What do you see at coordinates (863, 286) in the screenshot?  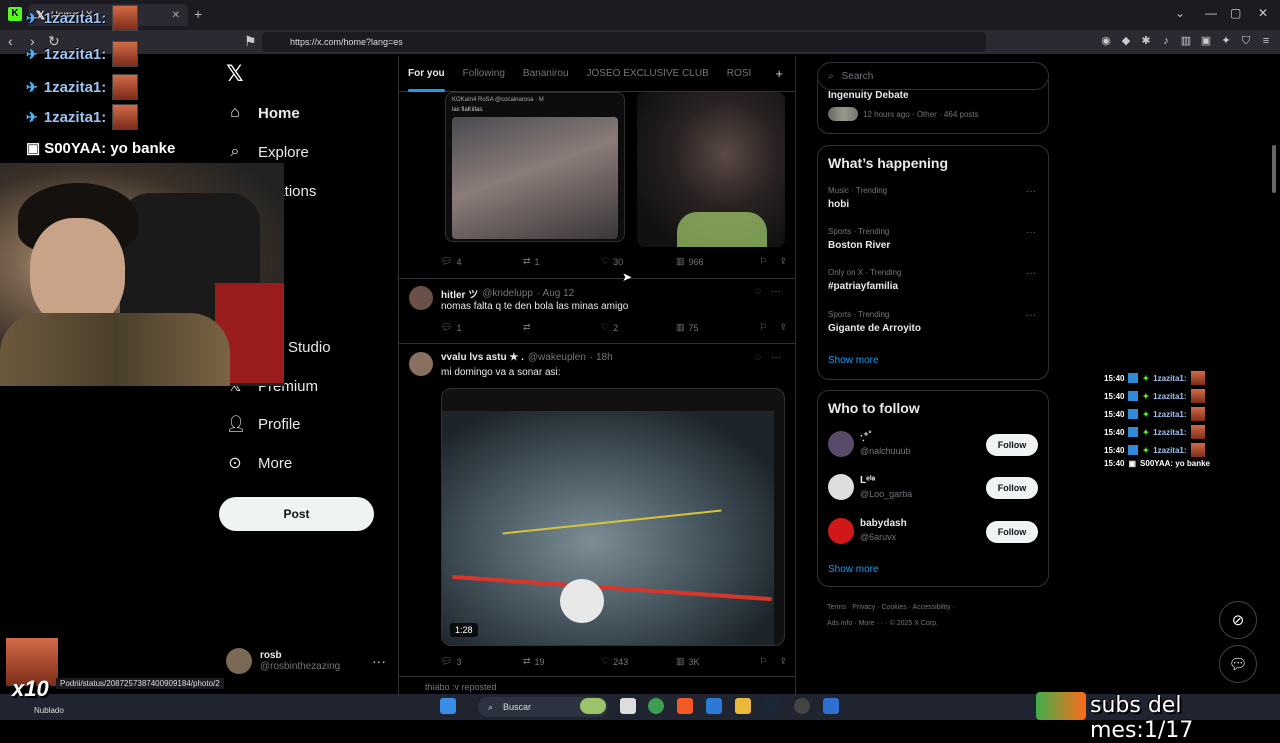 I see `trend-name: #patriayfamilia` at bounding box center [863, 286].